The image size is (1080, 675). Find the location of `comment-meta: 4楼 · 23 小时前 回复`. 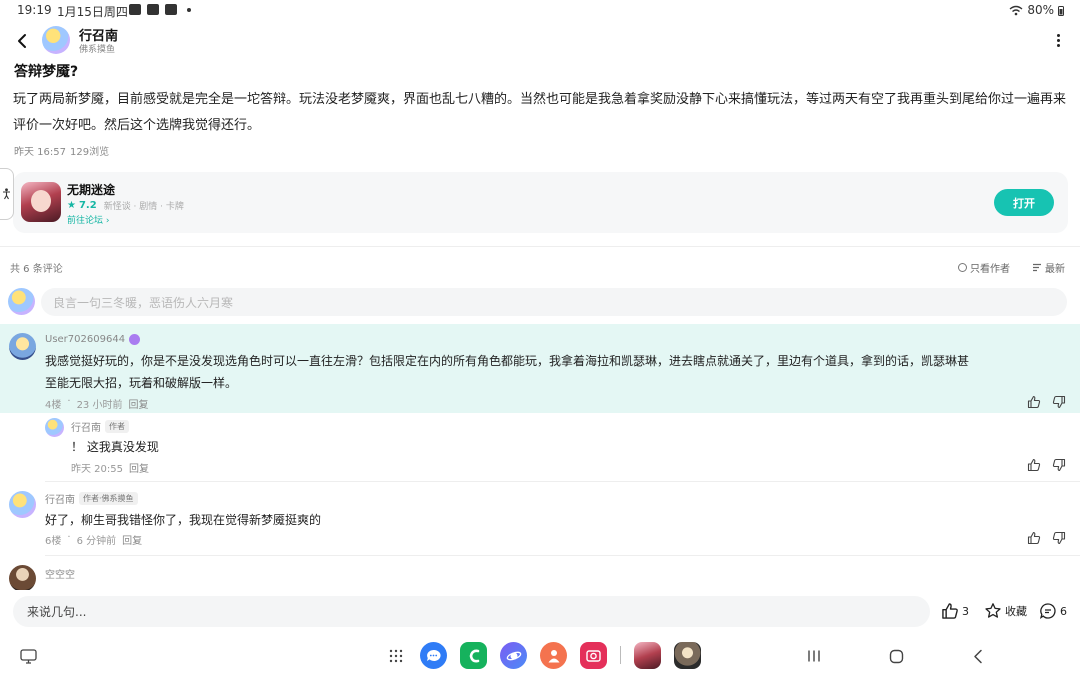

comment-meta: 4楼 · 23 小时前 回复 is located at coordinates (96, 403).